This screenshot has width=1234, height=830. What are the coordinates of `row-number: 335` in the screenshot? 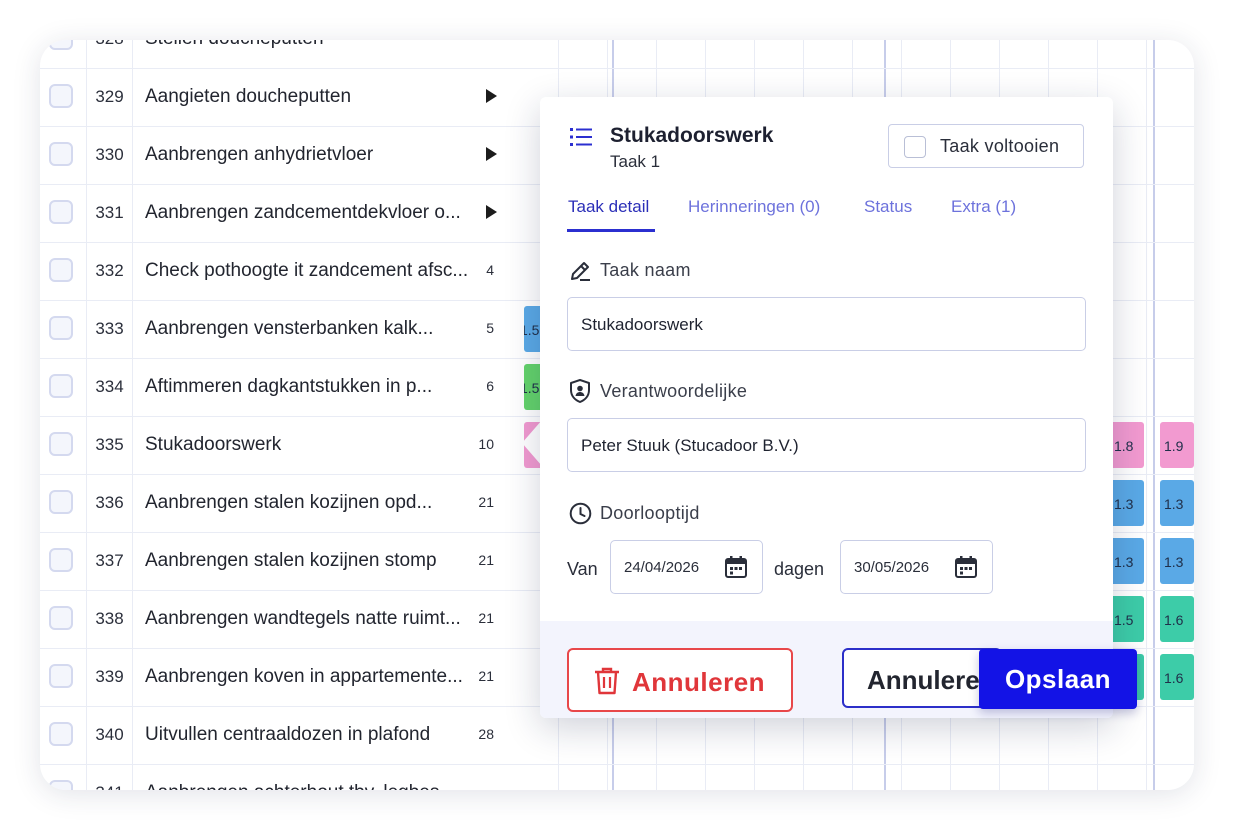 It's located at (109, 444).